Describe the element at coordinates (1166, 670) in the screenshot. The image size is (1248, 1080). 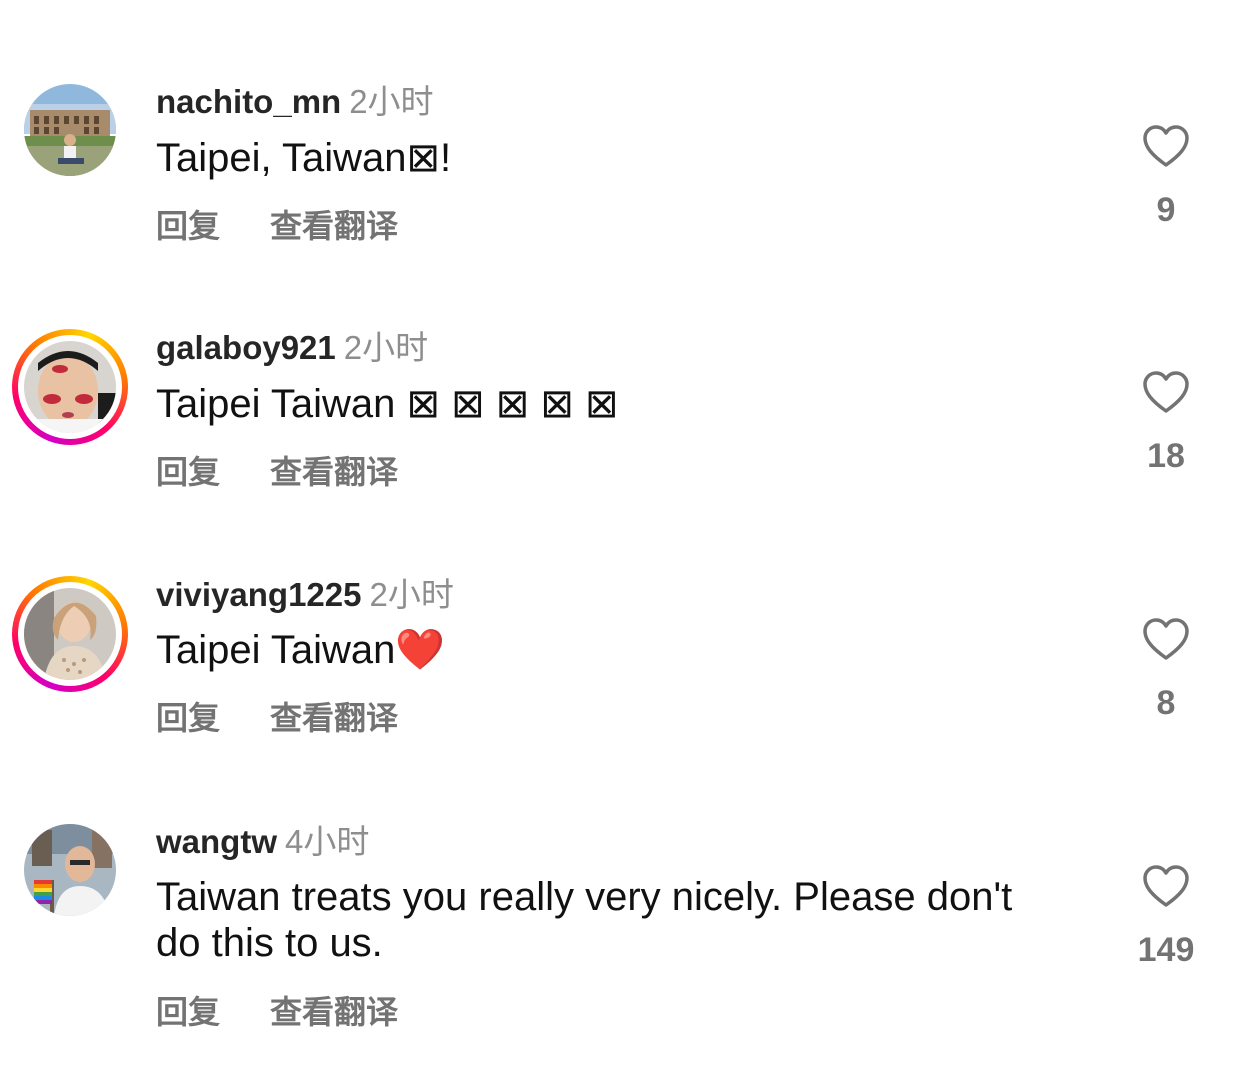
I see `like-column: 8` at that location.